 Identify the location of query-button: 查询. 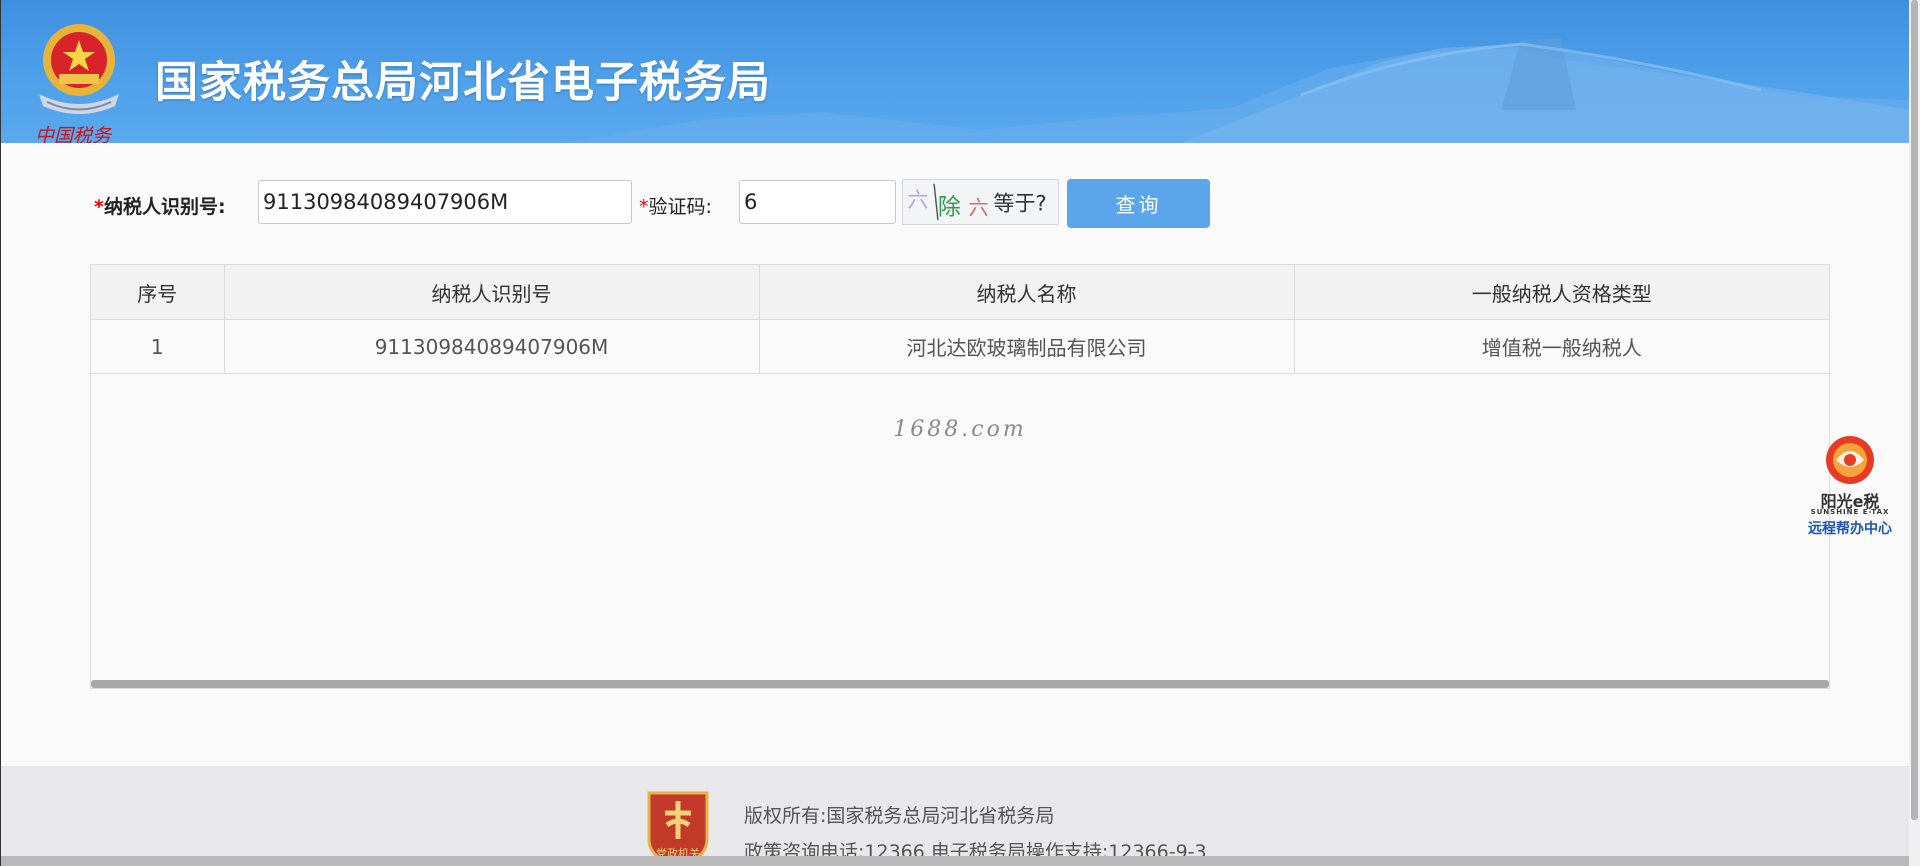
(1138, 203).